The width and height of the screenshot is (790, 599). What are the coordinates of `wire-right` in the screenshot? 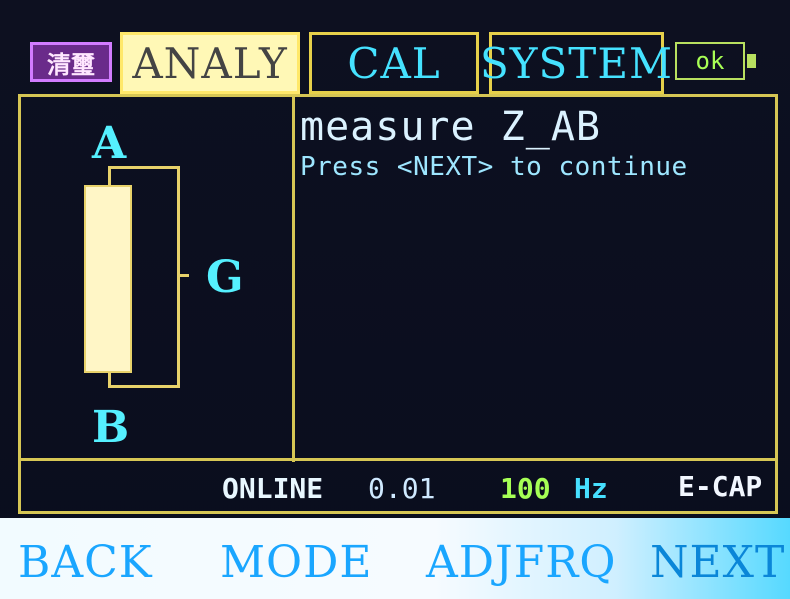 It's located at (178, 277).